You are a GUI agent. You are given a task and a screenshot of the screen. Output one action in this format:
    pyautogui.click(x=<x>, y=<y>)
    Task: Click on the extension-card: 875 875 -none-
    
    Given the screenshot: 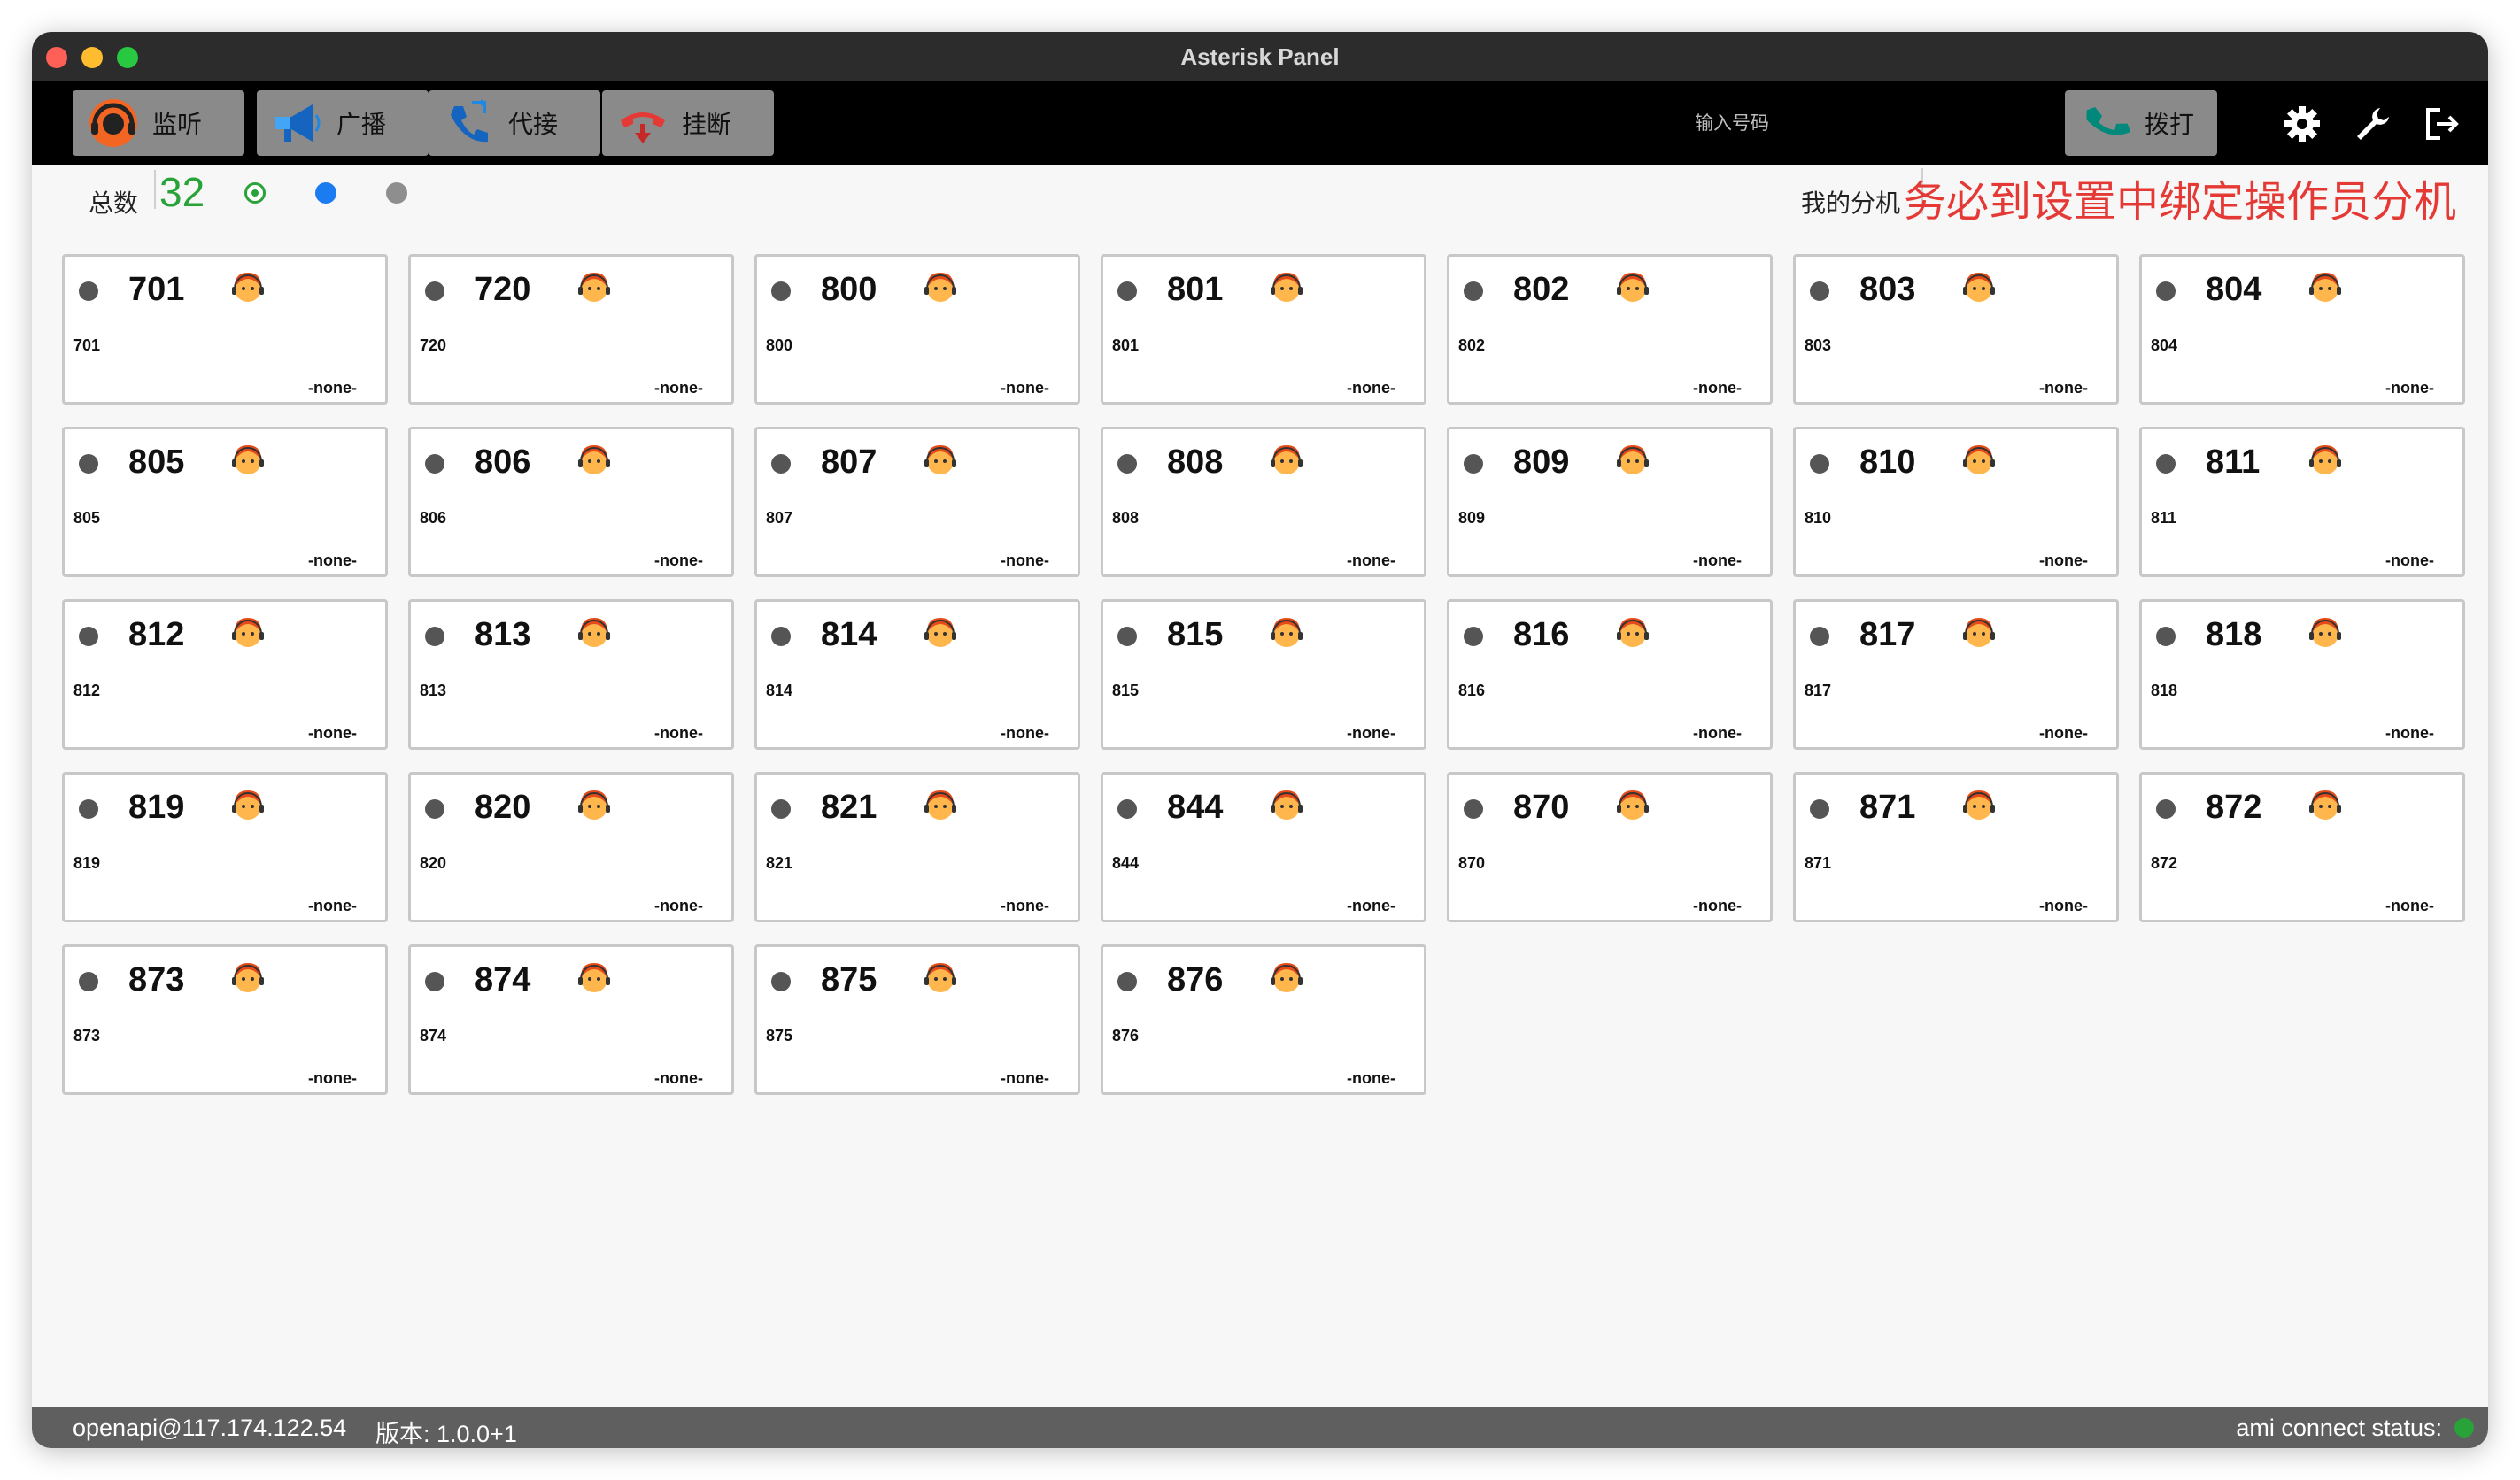 What is the action you would take?
    pyautogui.click(x=917, y=1019)
    